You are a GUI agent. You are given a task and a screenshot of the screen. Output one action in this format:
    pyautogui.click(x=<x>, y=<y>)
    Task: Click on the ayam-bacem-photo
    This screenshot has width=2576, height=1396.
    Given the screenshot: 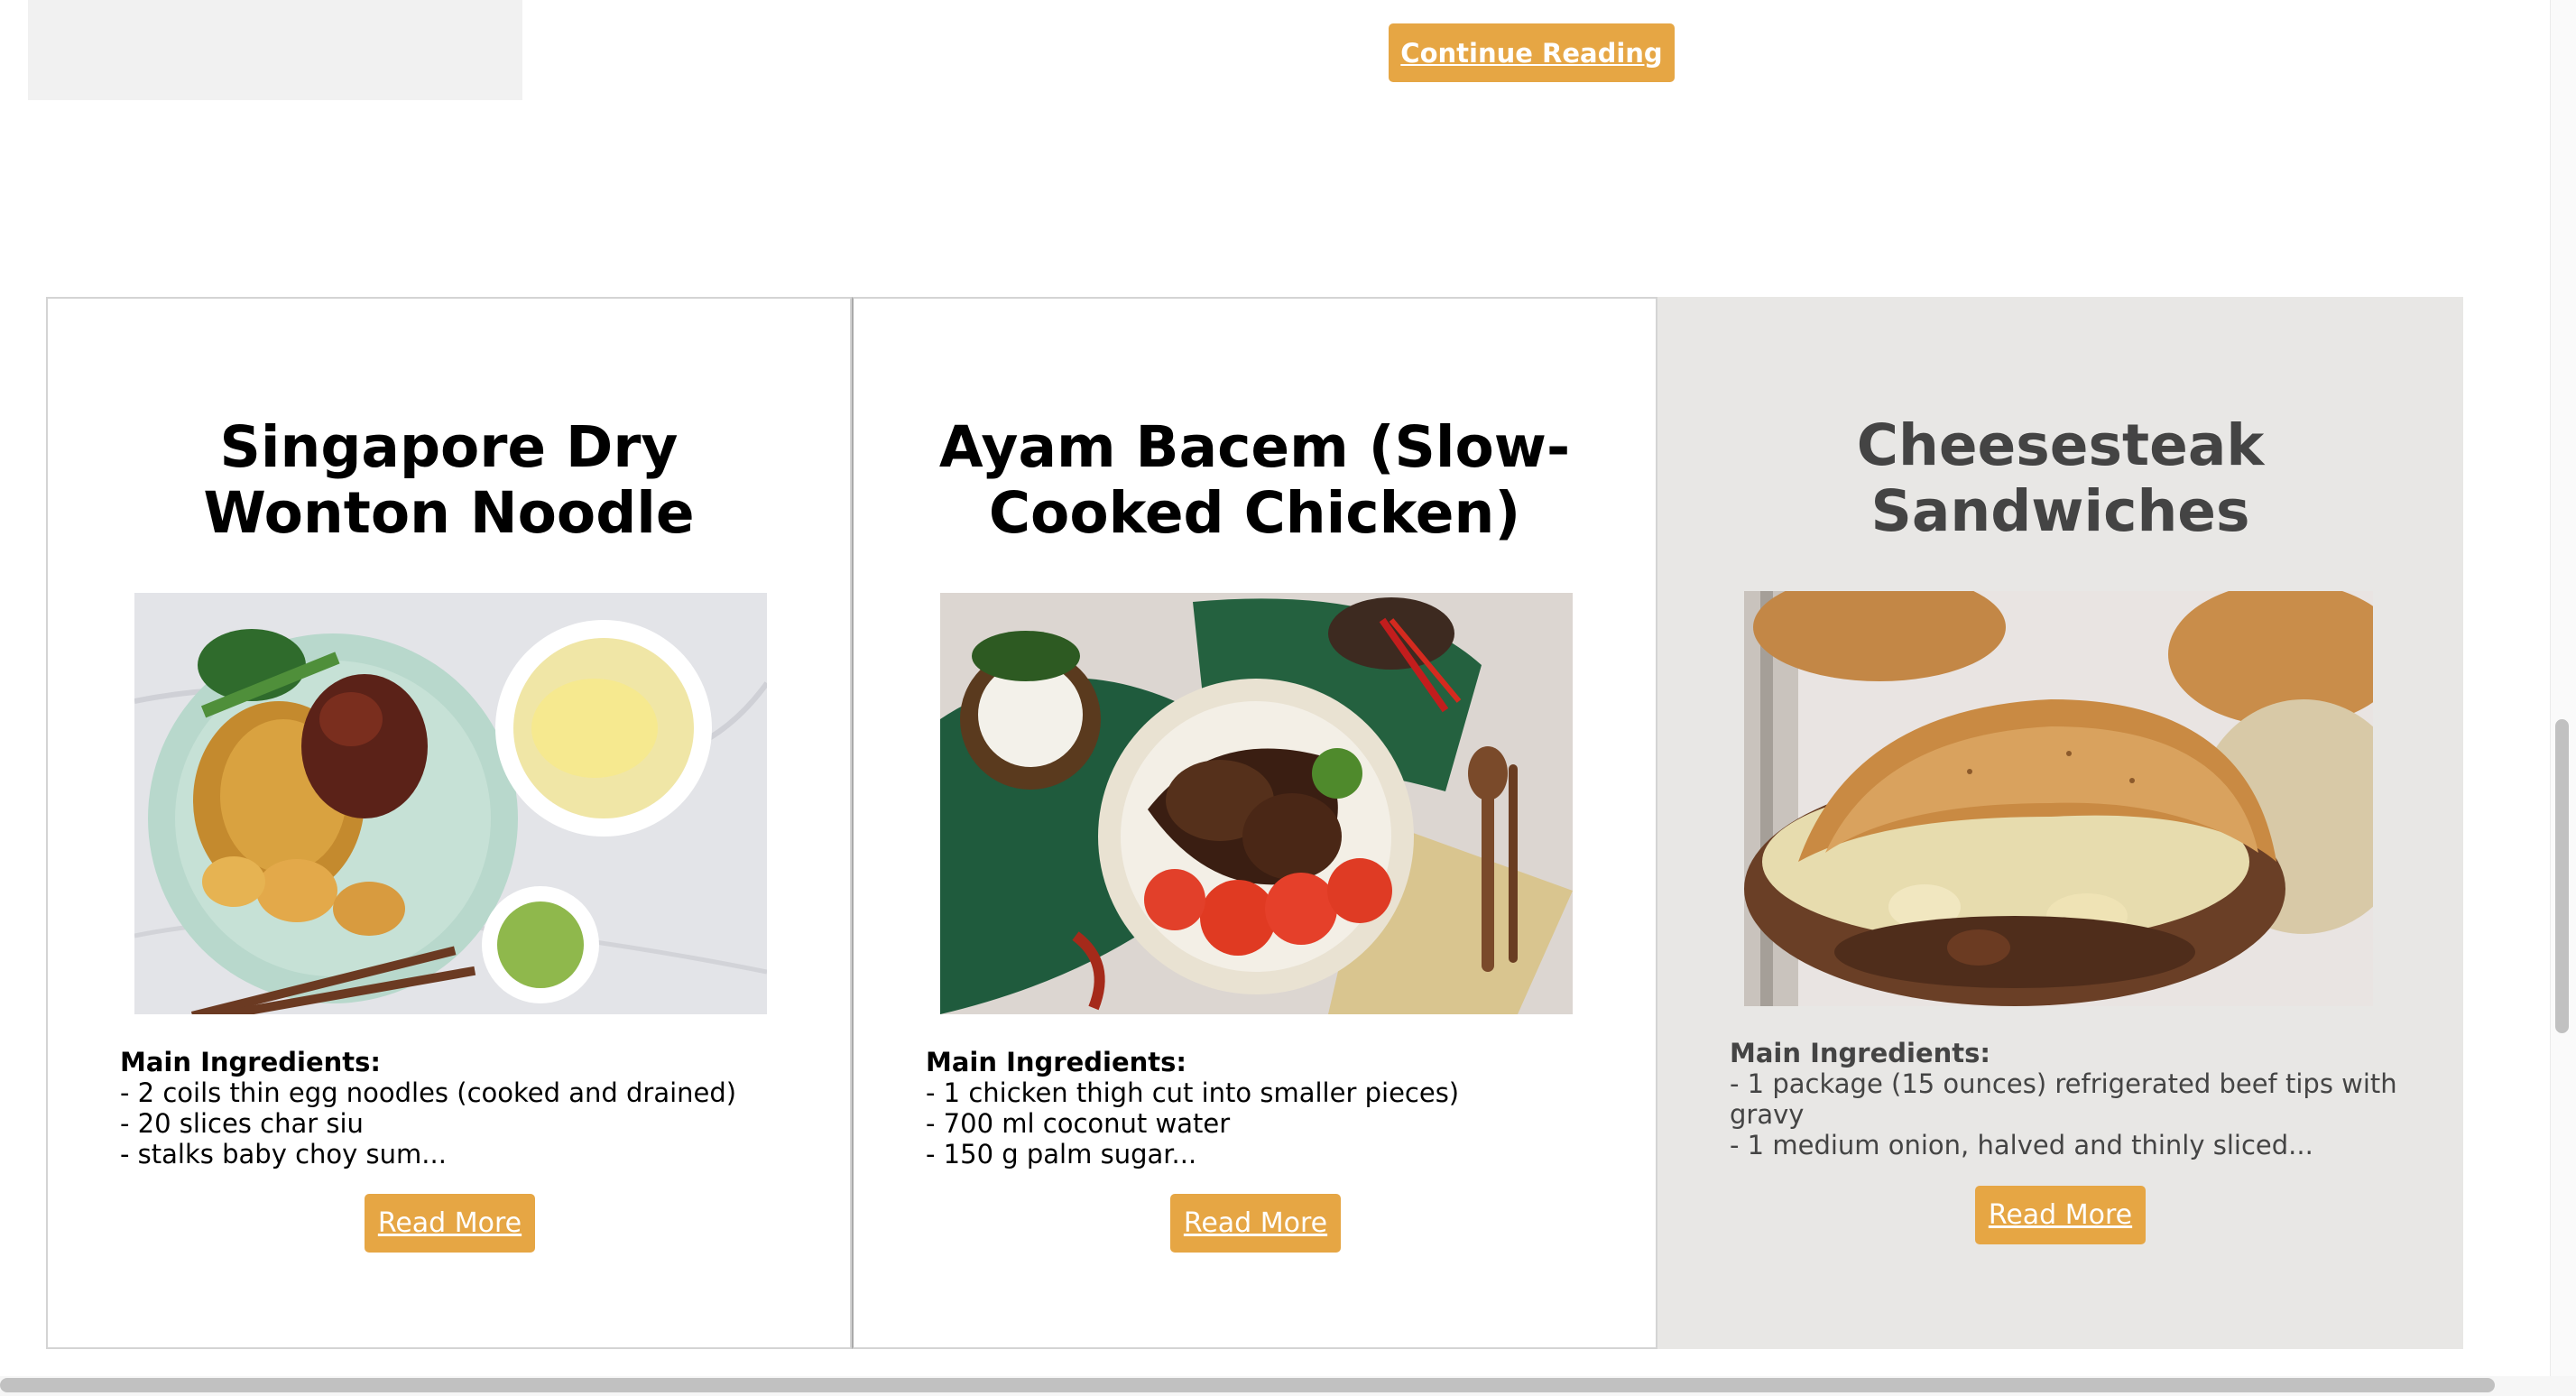 What is the action you would take?
    pyautogui.click(x=1256, y=803)
    